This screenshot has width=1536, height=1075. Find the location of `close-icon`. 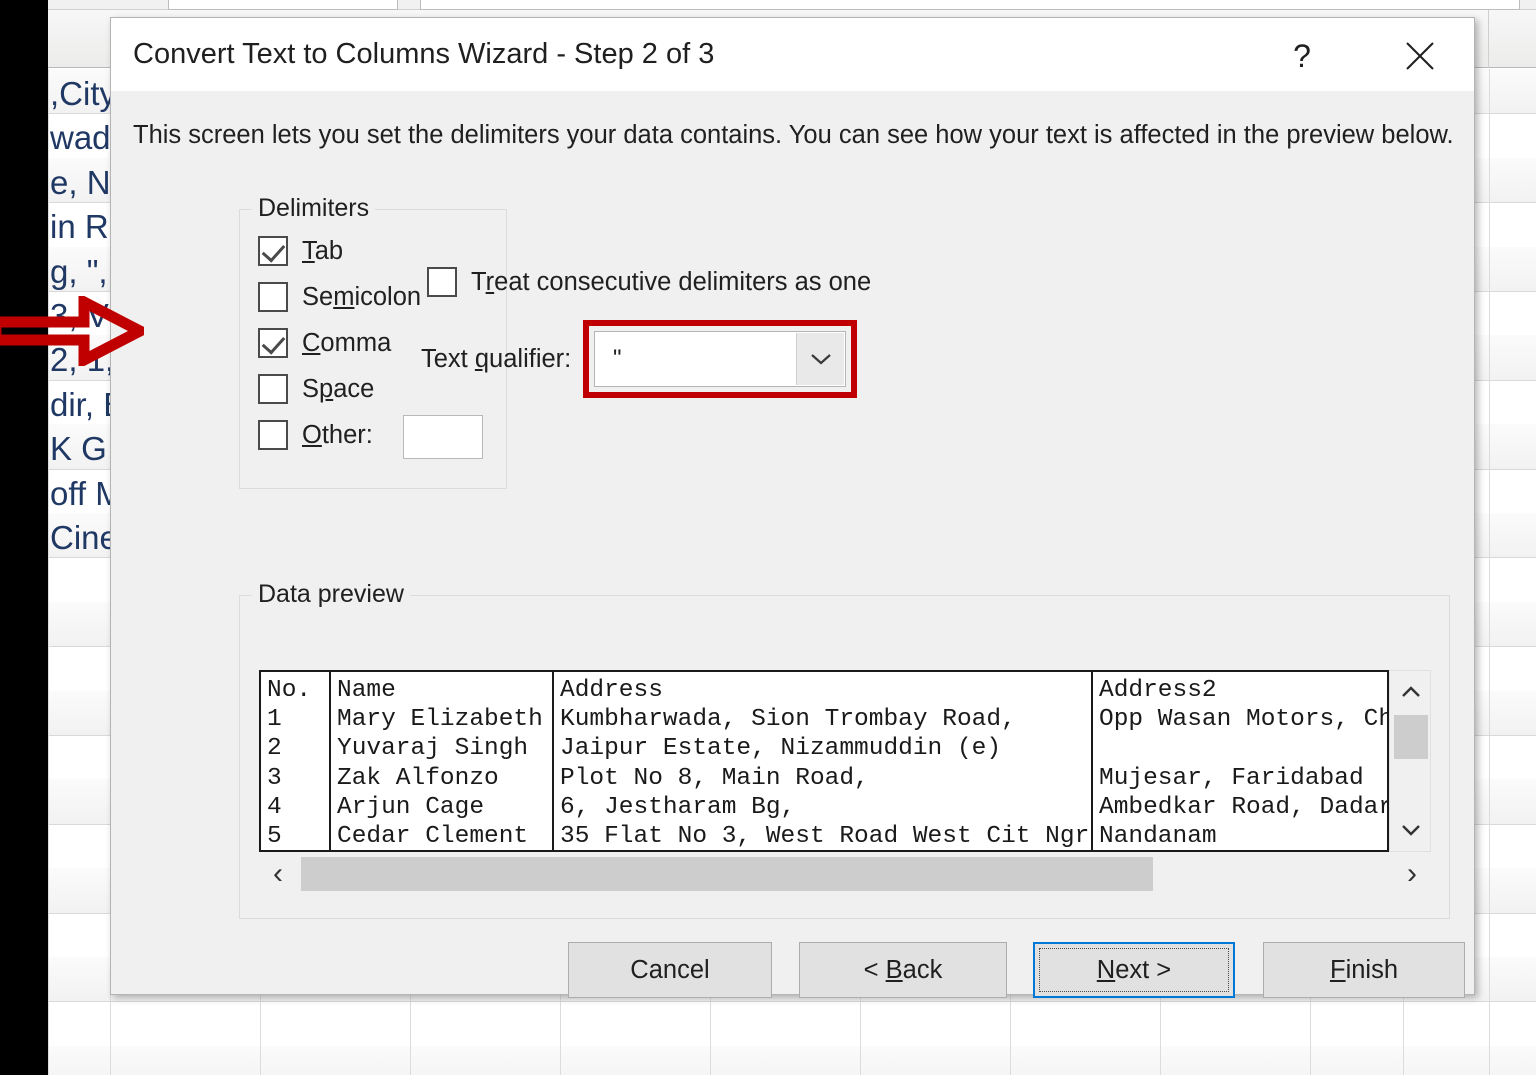

close-icon is located at coordinates (1420, 56).